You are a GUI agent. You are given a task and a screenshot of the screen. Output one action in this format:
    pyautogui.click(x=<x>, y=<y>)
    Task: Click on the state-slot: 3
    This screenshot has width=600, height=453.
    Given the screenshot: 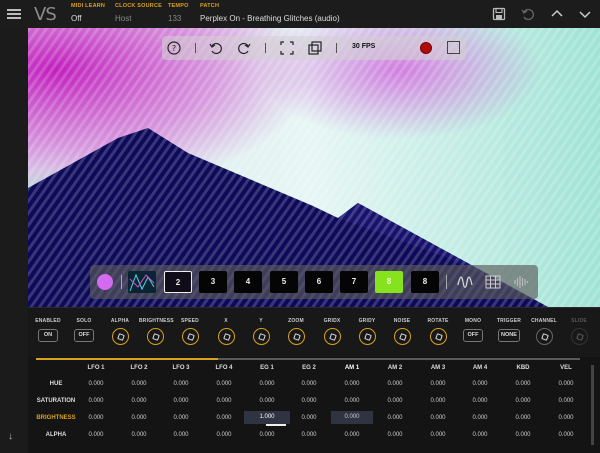 What is the action you would take?
    pyautogui.click(x=213, y=282)
    